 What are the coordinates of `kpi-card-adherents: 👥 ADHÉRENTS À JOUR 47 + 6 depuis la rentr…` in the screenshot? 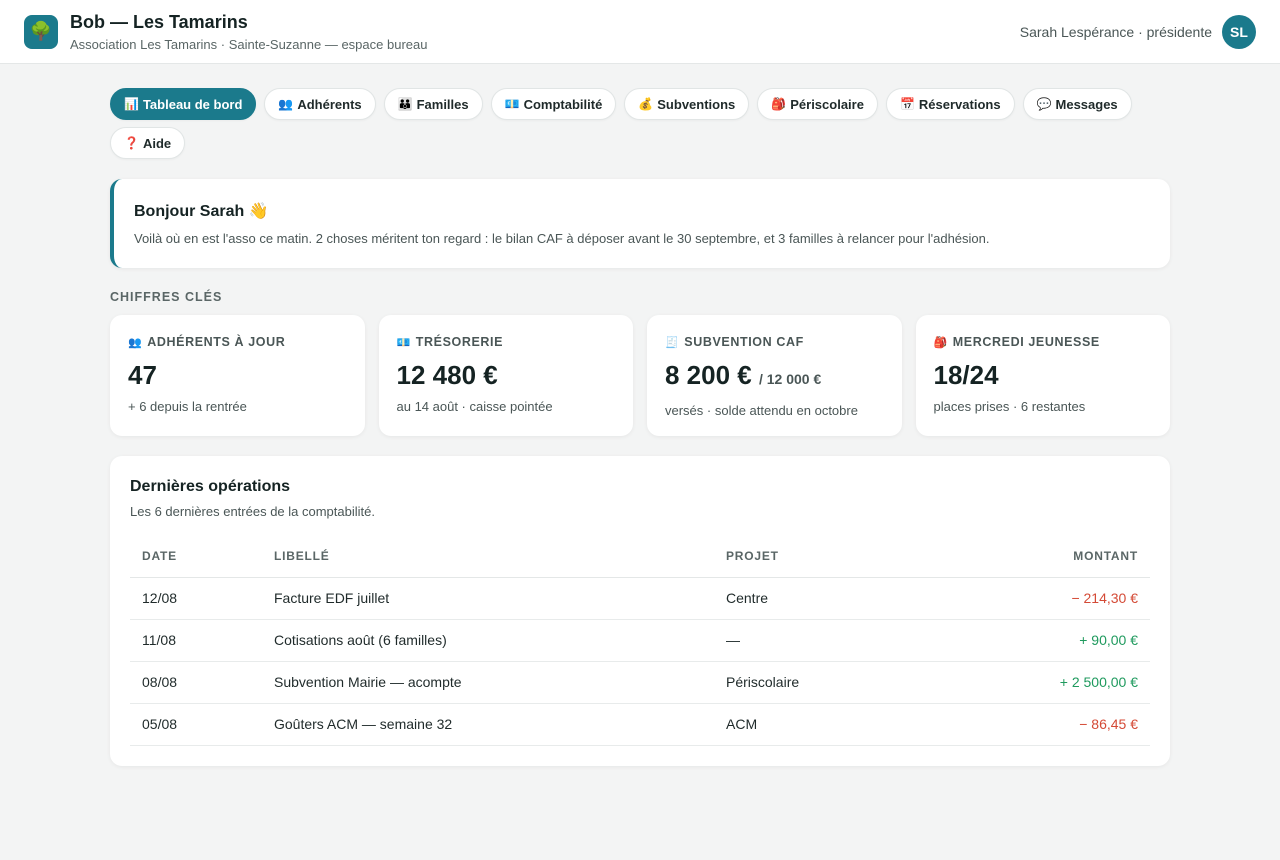 It's located at (237, 375).